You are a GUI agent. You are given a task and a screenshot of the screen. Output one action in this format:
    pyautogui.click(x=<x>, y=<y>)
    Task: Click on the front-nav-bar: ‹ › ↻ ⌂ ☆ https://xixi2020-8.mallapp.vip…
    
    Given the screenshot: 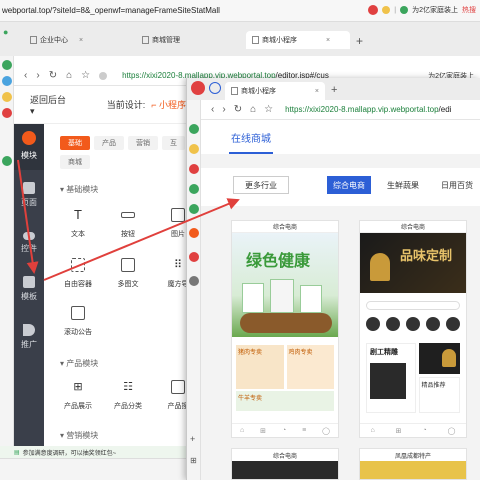 What is the action you would take?
    pyautogui.click(x=333, y=110)
    